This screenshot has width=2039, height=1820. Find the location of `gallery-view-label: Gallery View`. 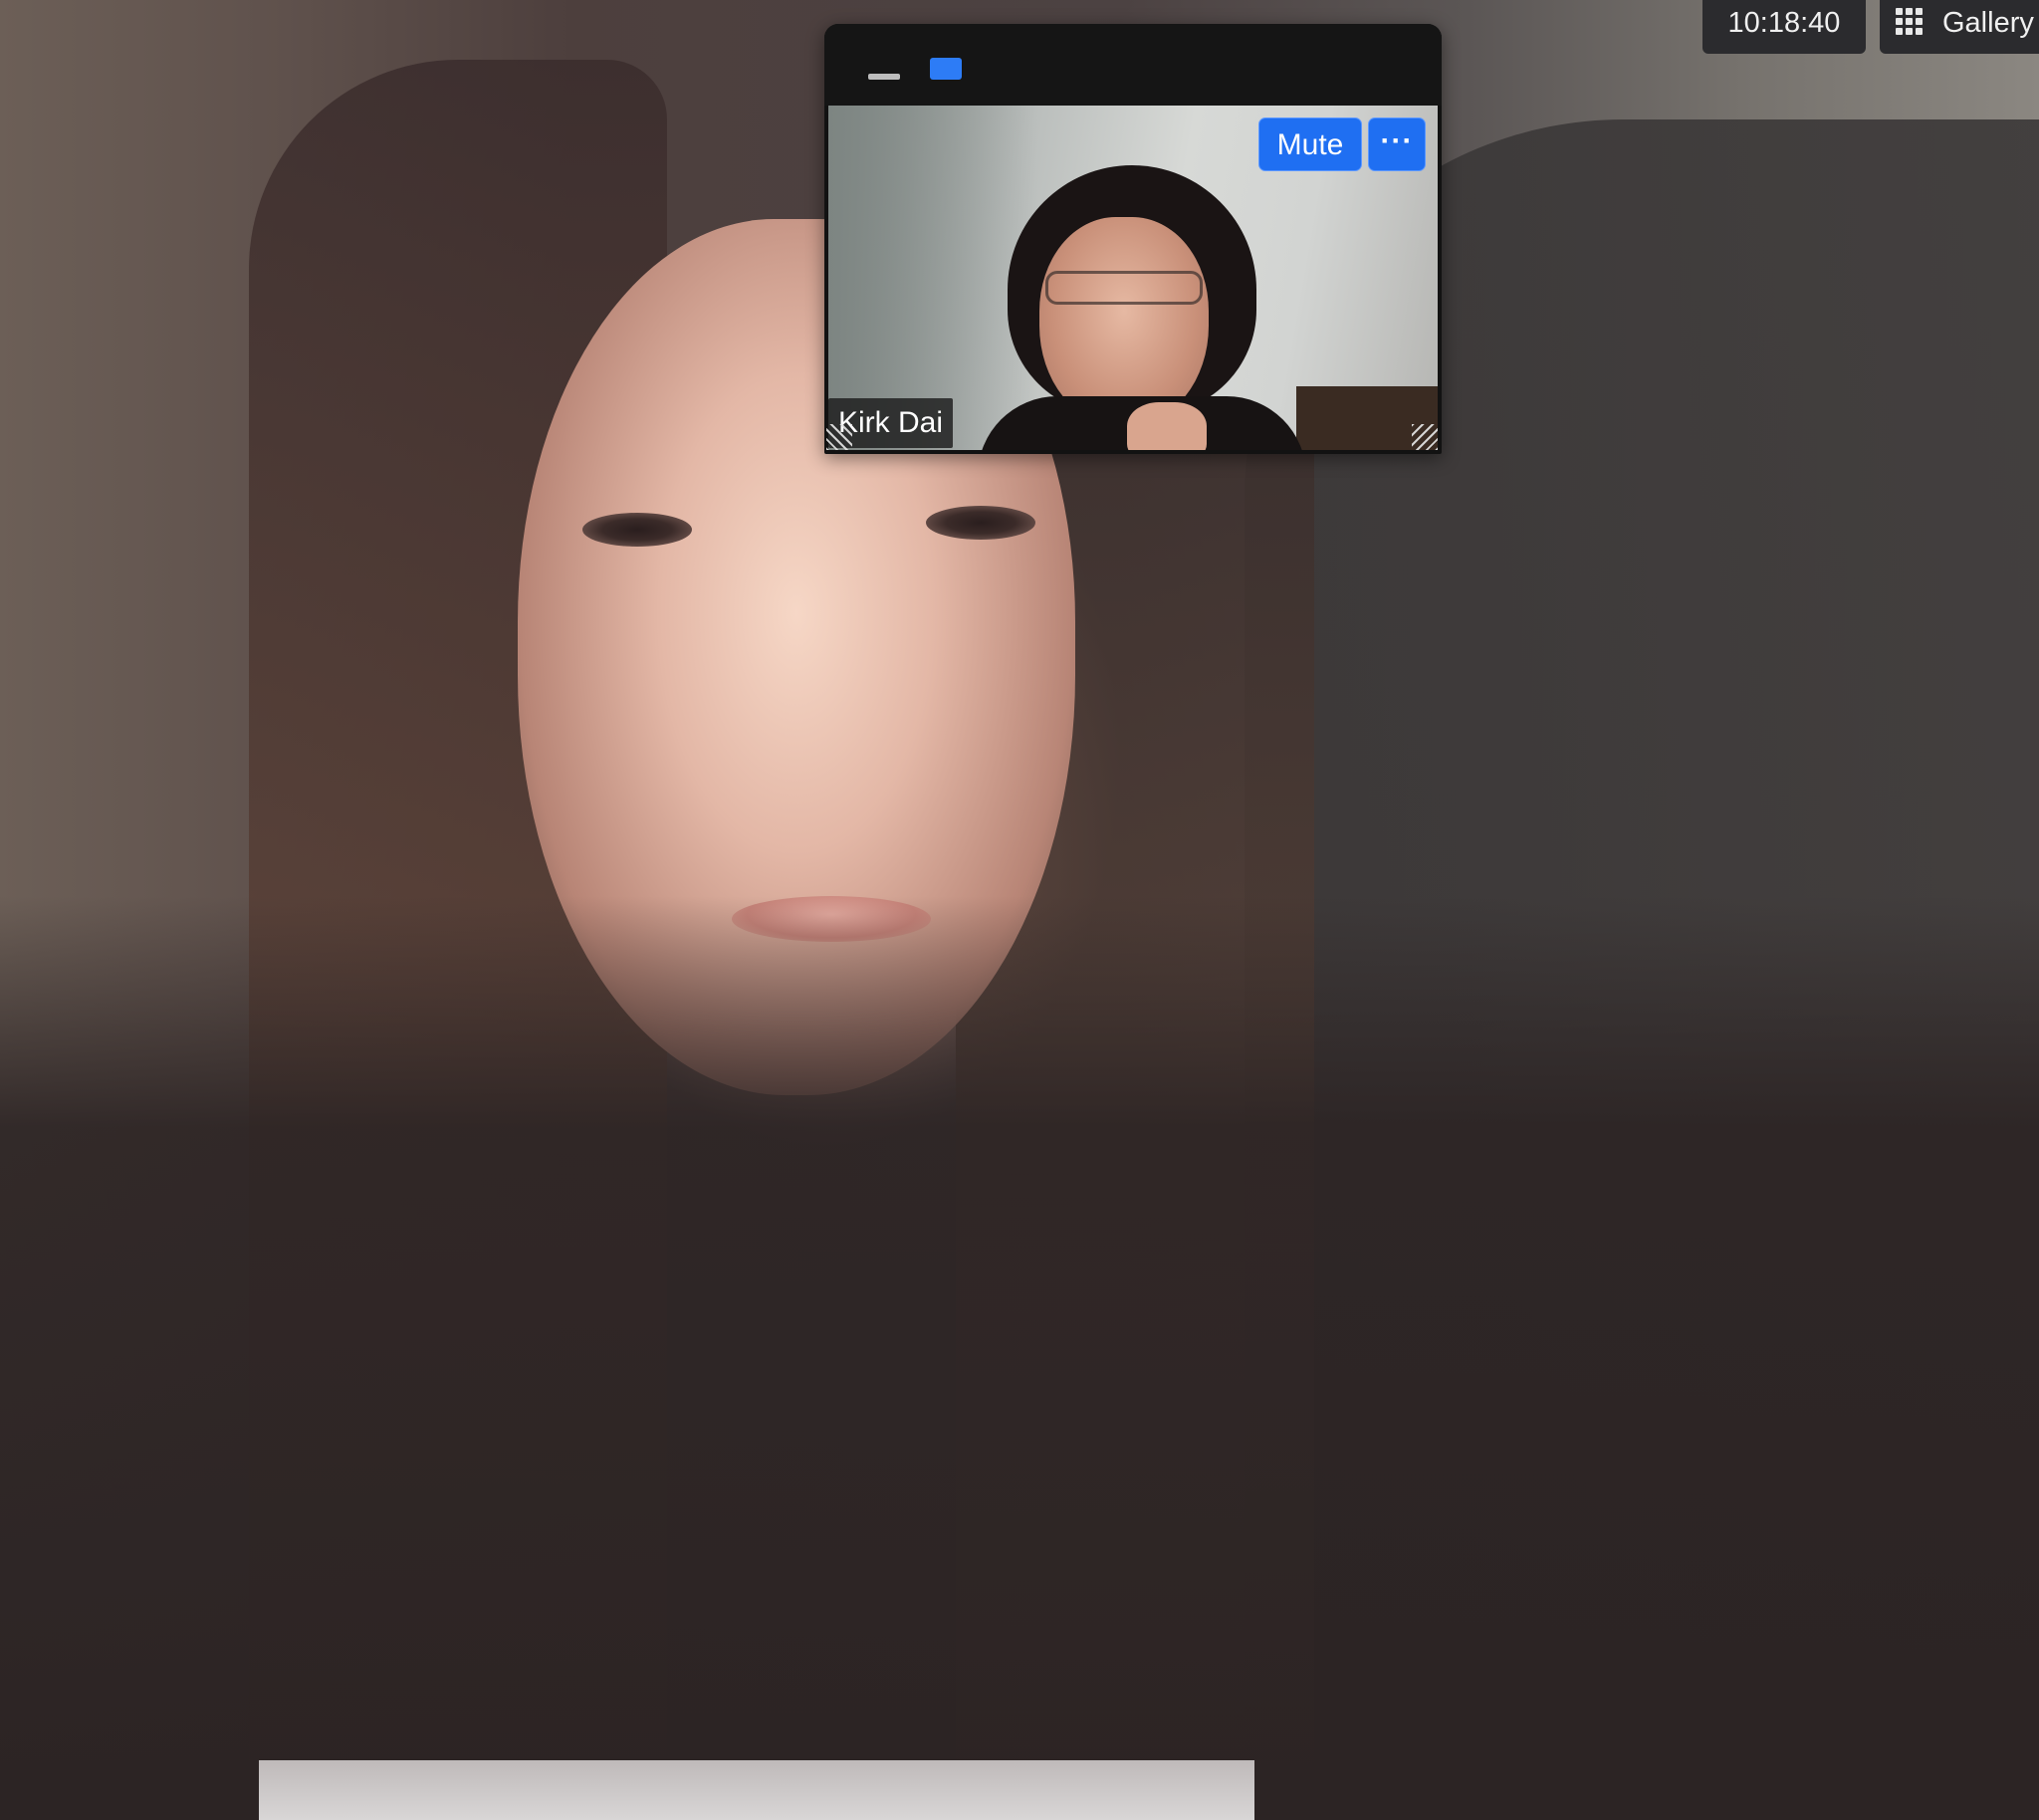

gallery-view-label: Gallery View is located at coordinates (1990, 23).